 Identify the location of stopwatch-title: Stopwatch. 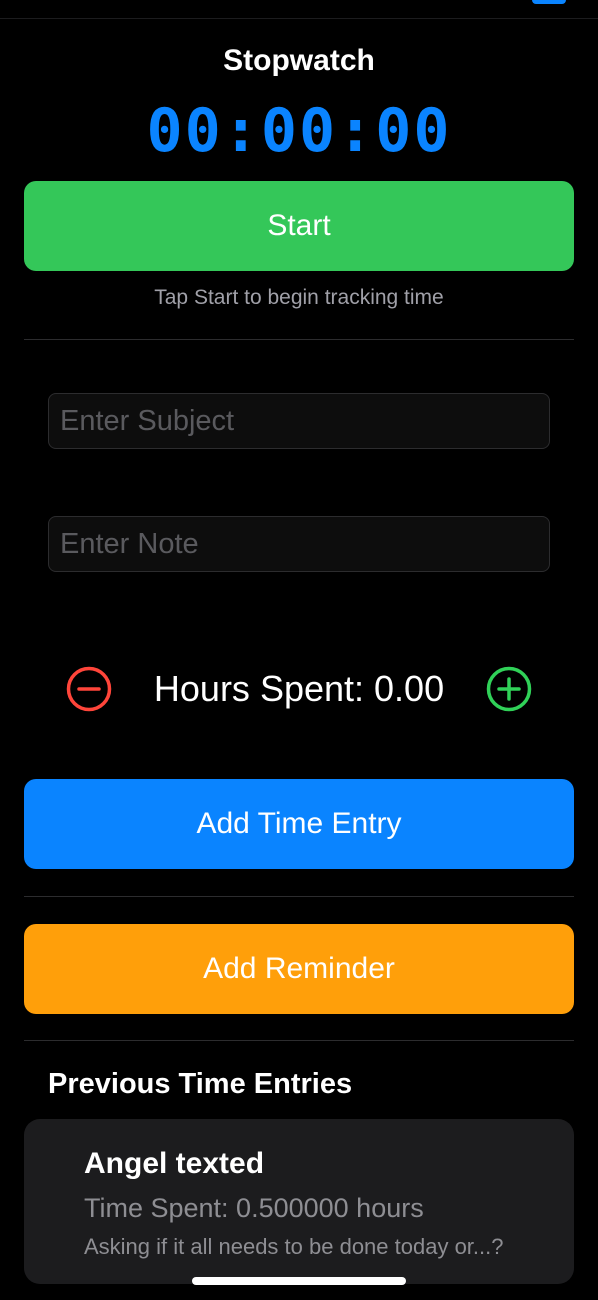
(299, 60).